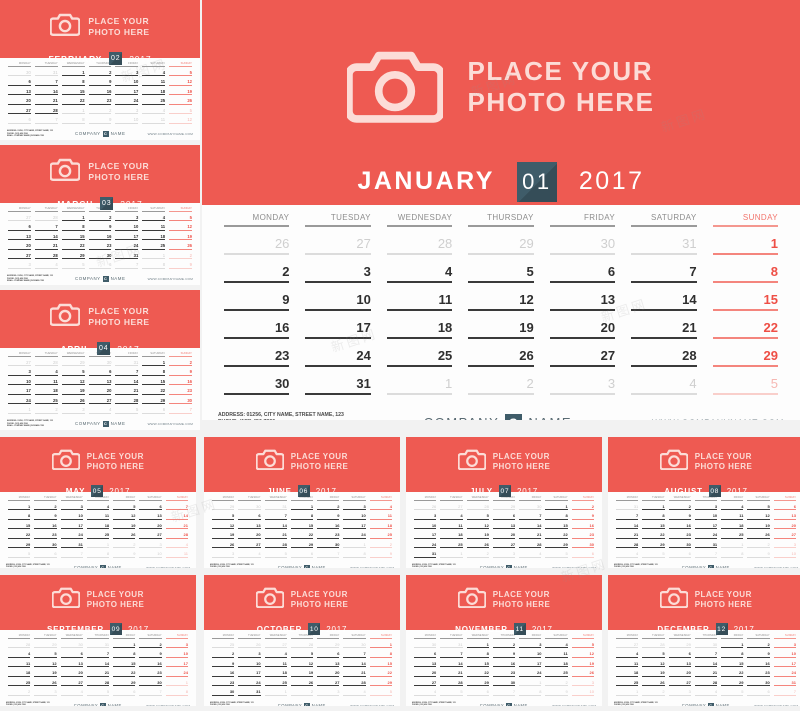  What do you see at coordinates (126, 239) in the screenshot?
I see `day-cell: 17` at bounding box center [126, 239].